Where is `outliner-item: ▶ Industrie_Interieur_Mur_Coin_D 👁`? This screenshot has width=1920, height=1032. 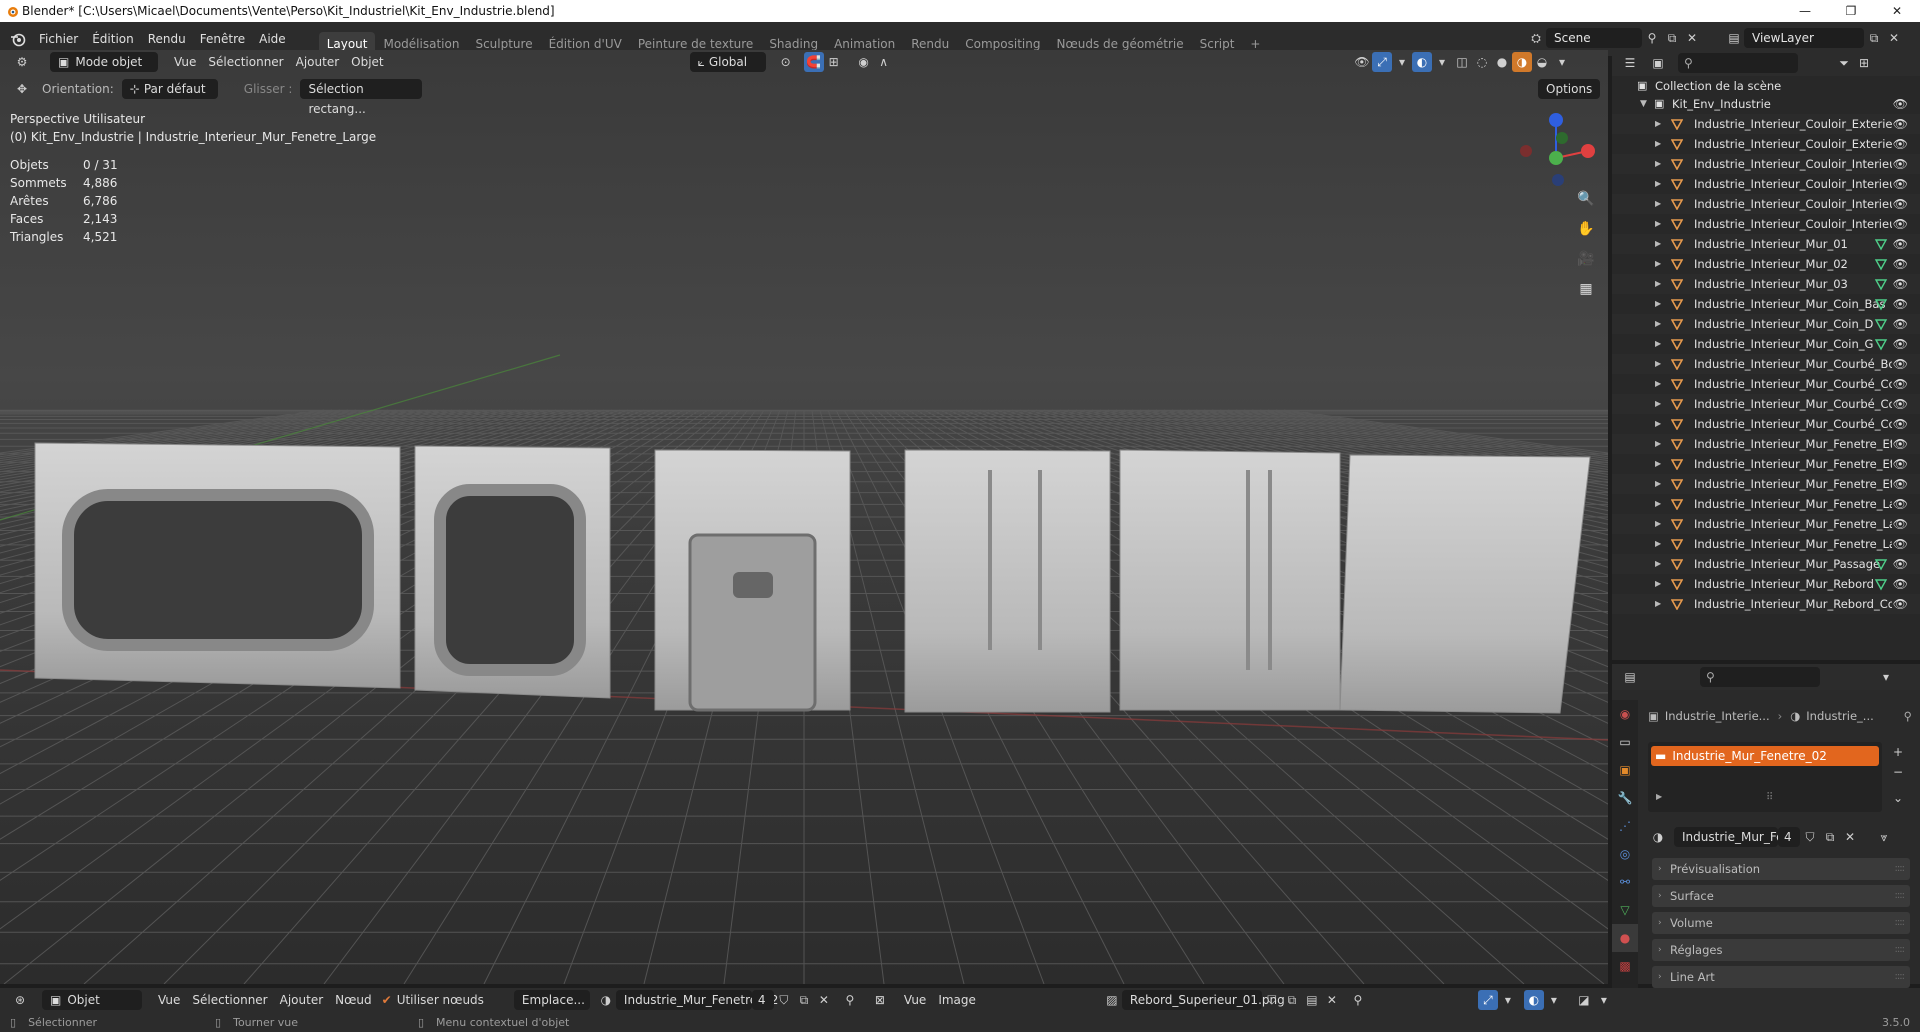 outliner-item: ▶ Industrie_Interieur_Mur_Coin_D 👁 is located at coordinates (1766, 324).